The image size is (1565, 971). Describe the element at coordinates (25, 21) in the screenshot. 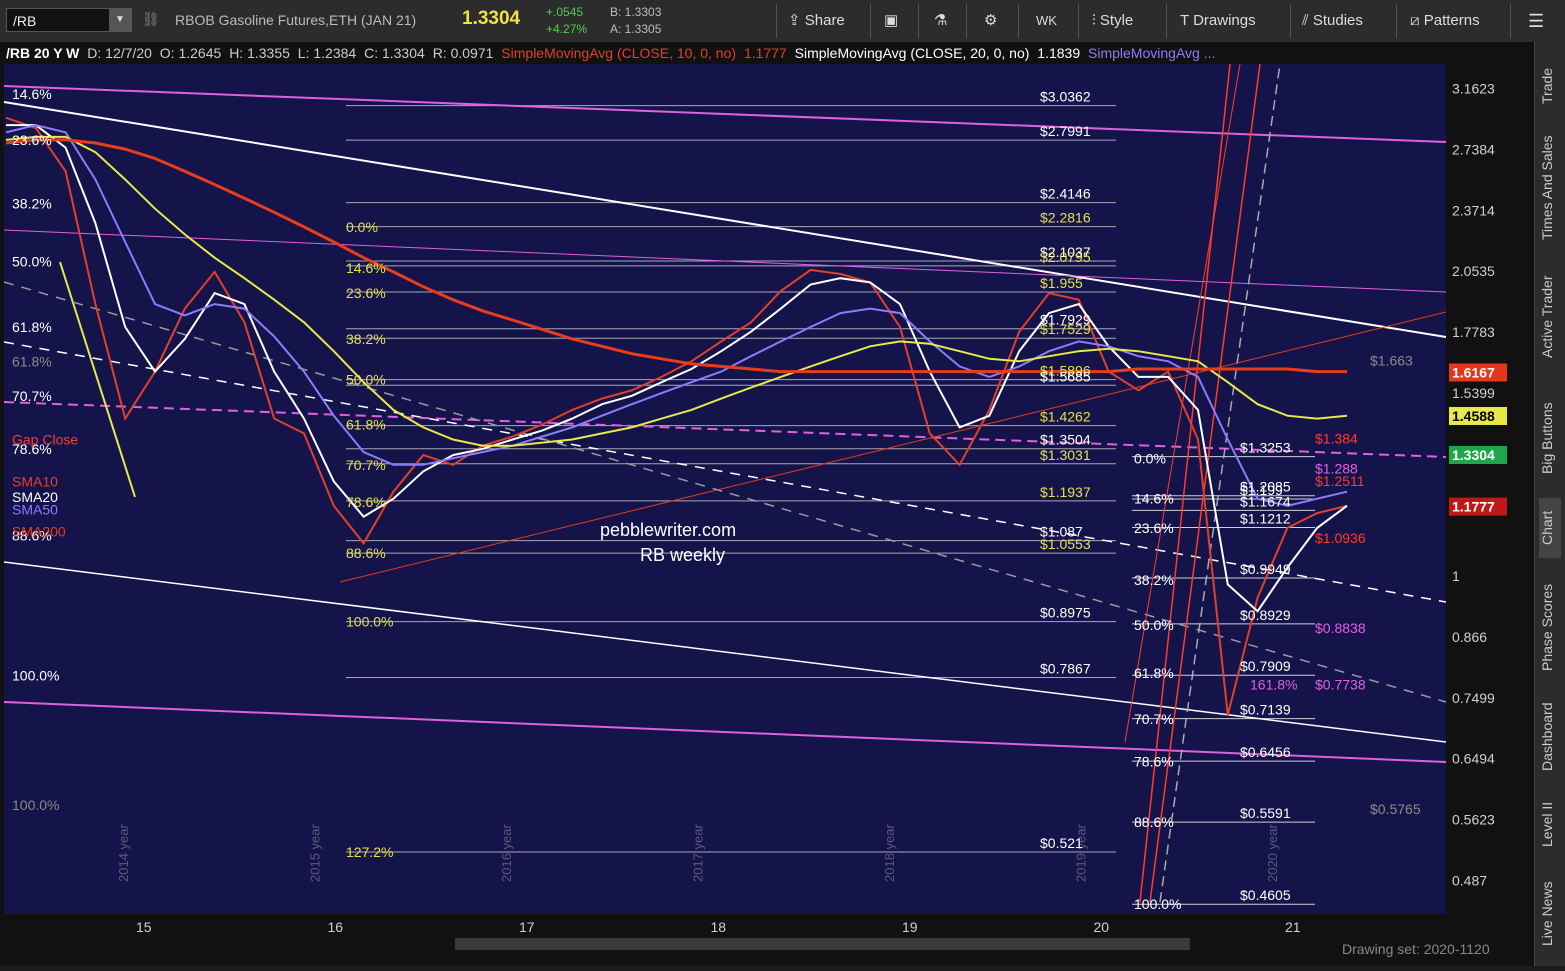

I see `symbol-text: /RB` at that location.